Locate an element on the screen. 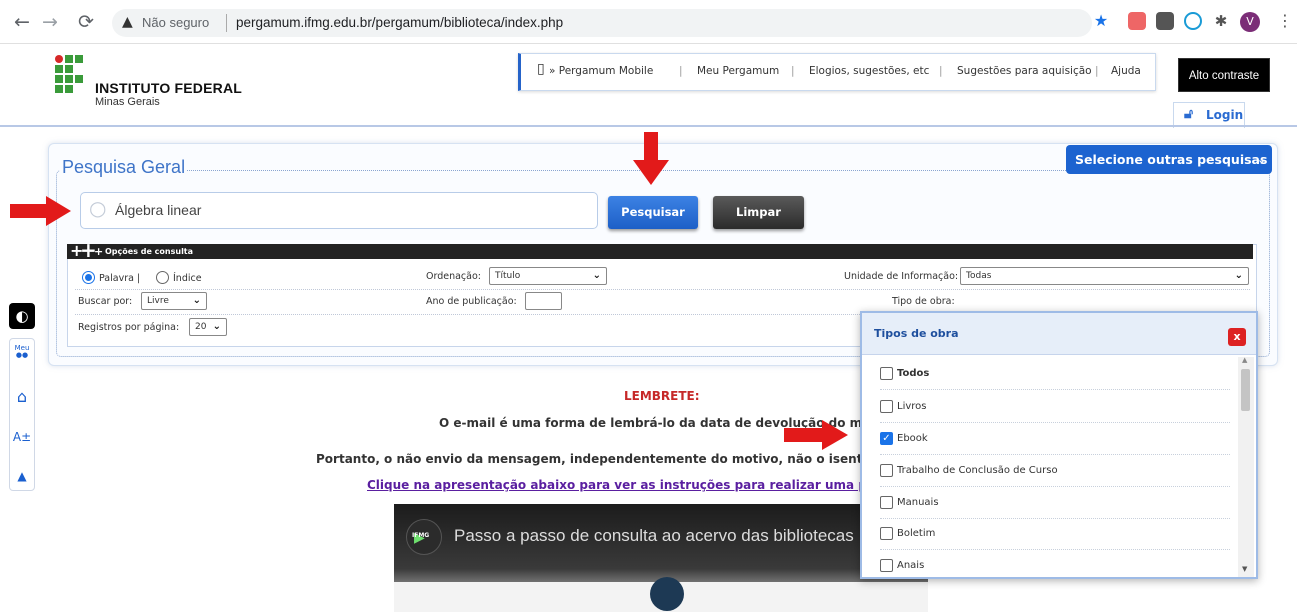  arrow-right-to-ebook is located at coordinates (816, 435).